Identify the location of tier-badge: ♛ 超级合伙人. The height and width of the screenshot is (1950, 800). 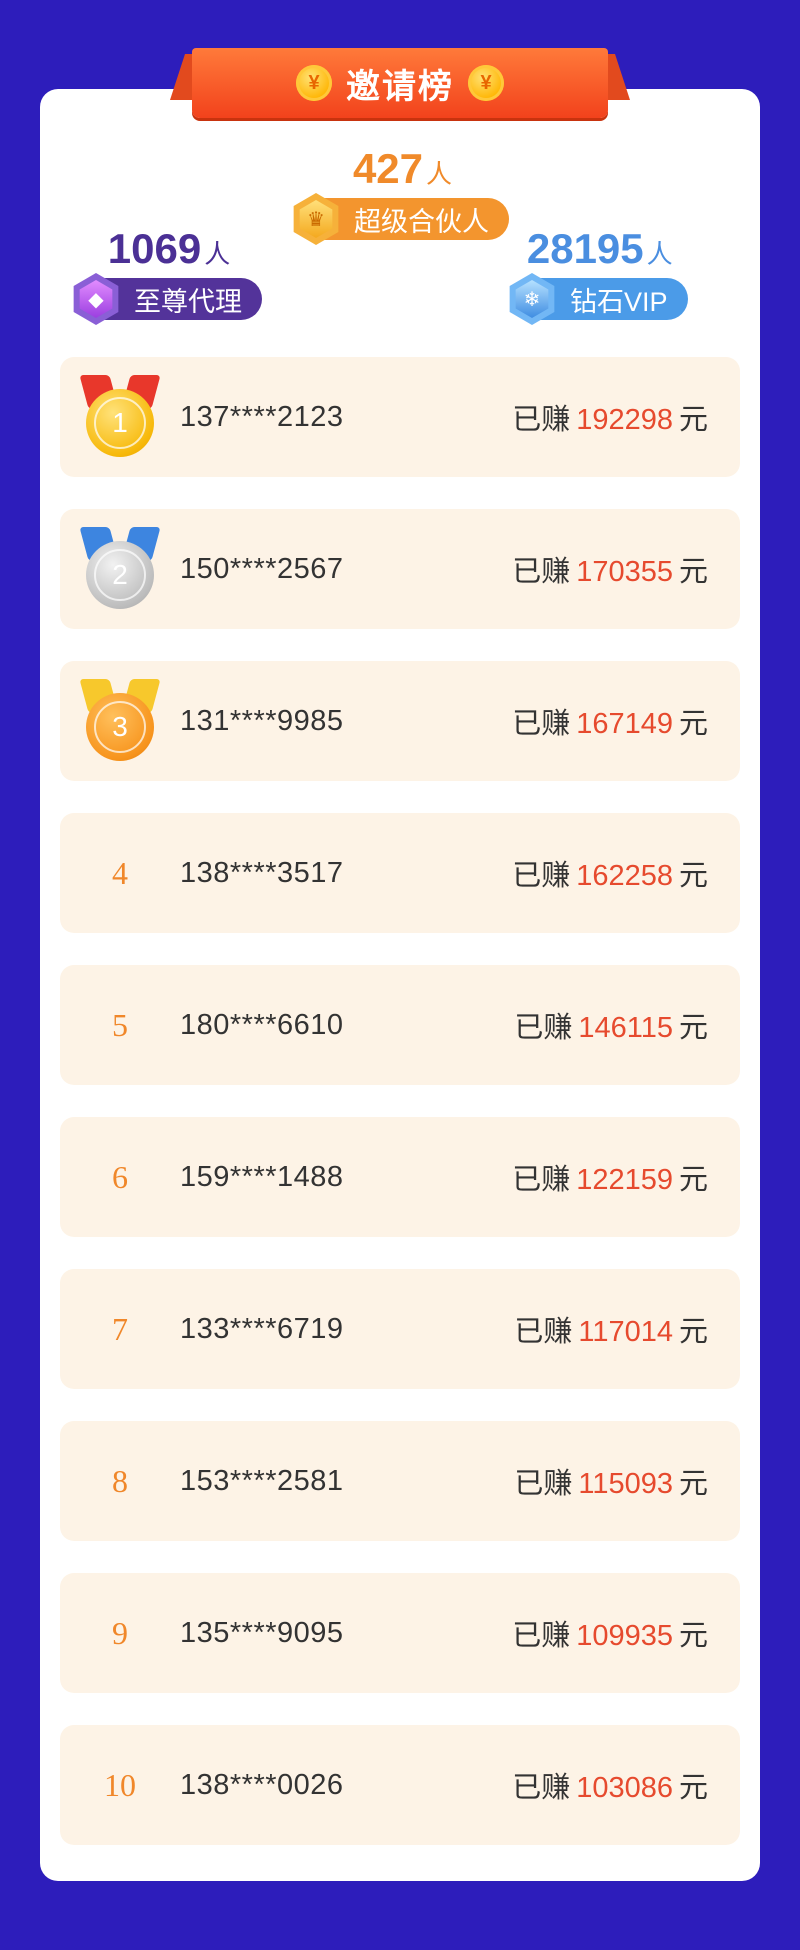
(401, 219).